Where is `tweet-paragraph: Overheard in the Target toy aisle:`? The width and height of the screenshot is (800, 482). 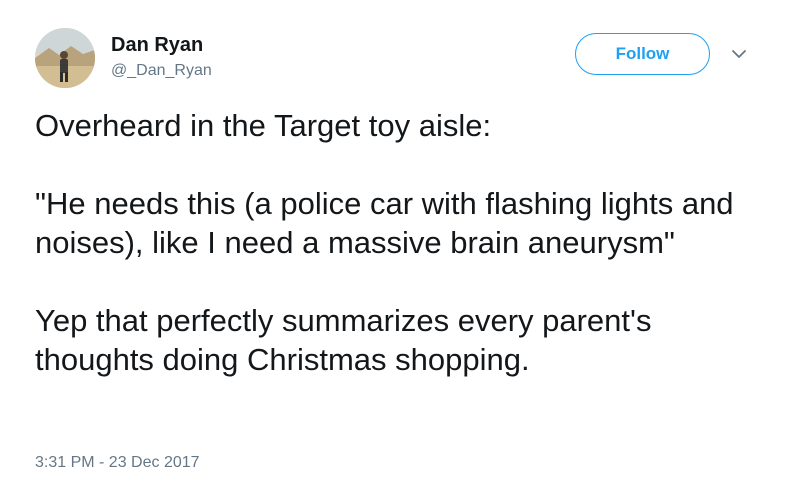 tweet-paragraph: Overheard in the Target toy aisle: is located at coordinates (263, 125).